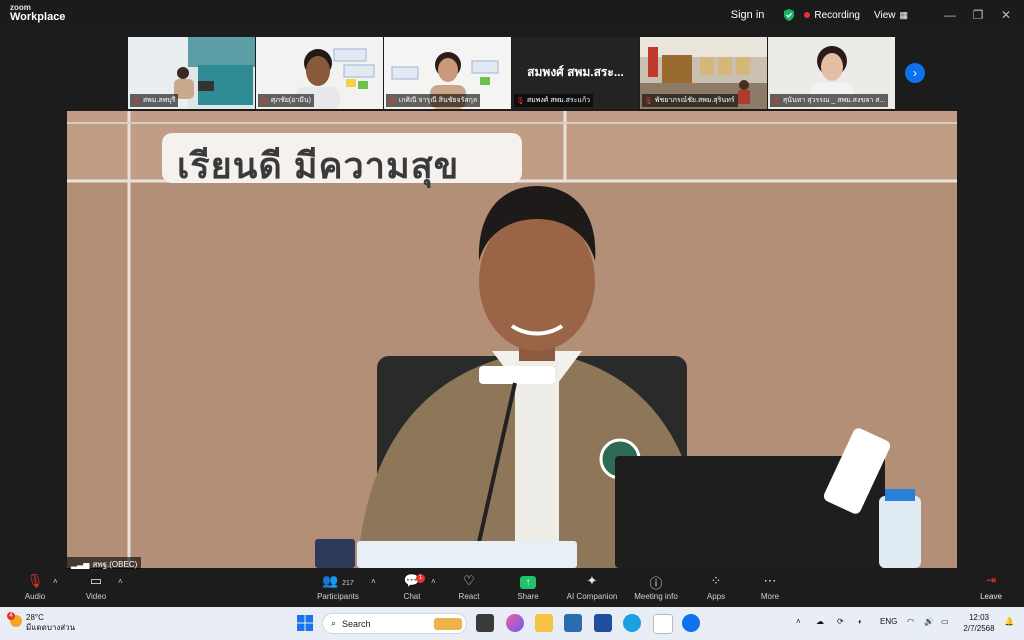 The image size is (1024, 640). What do you see at coordinates (991, 596) in the screenshot?
I see `leave-label: Leave` at bounding box center [991, 596].